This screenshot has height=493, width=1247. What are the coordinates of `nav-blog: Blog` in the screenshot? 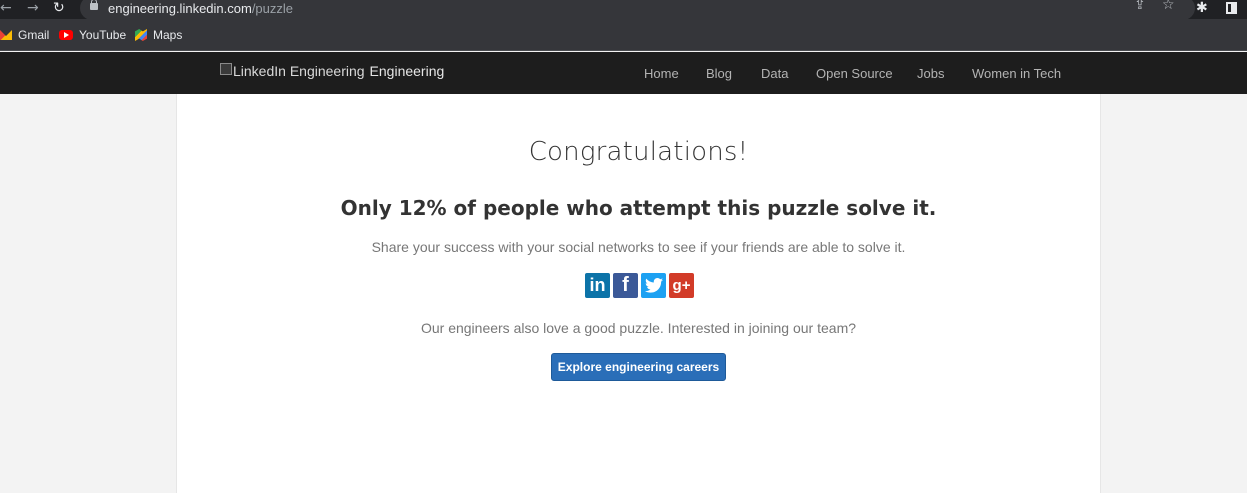 It's located at (719, 73).